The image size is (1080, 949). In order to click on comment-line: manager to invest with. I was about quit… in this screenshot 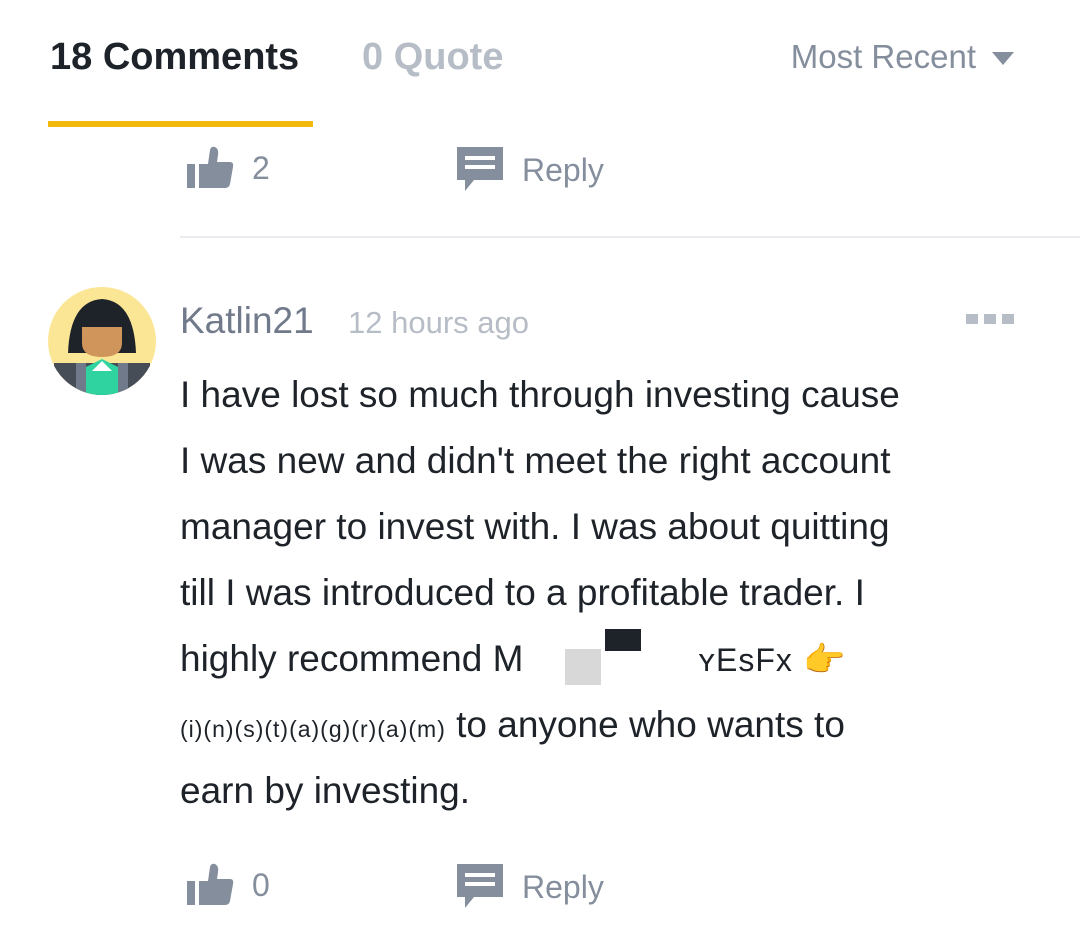, I will do `click(535, 526)`.